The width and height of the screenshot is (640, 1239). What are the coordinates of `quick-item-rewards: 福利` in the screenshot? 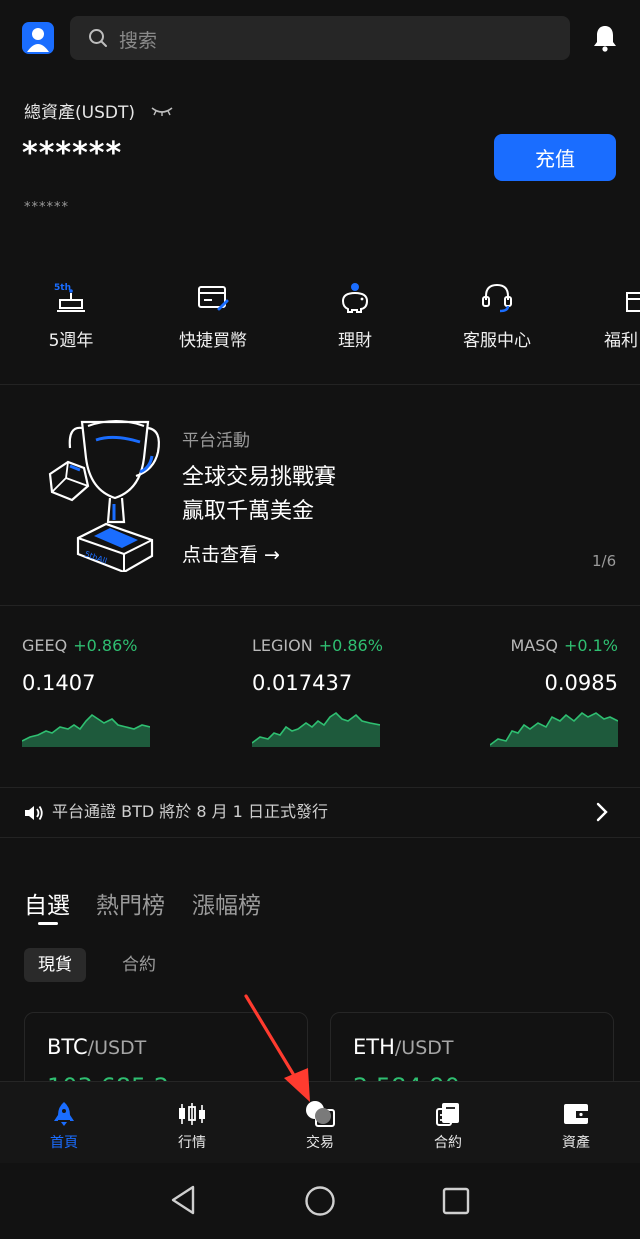 It's located at (607, 315).